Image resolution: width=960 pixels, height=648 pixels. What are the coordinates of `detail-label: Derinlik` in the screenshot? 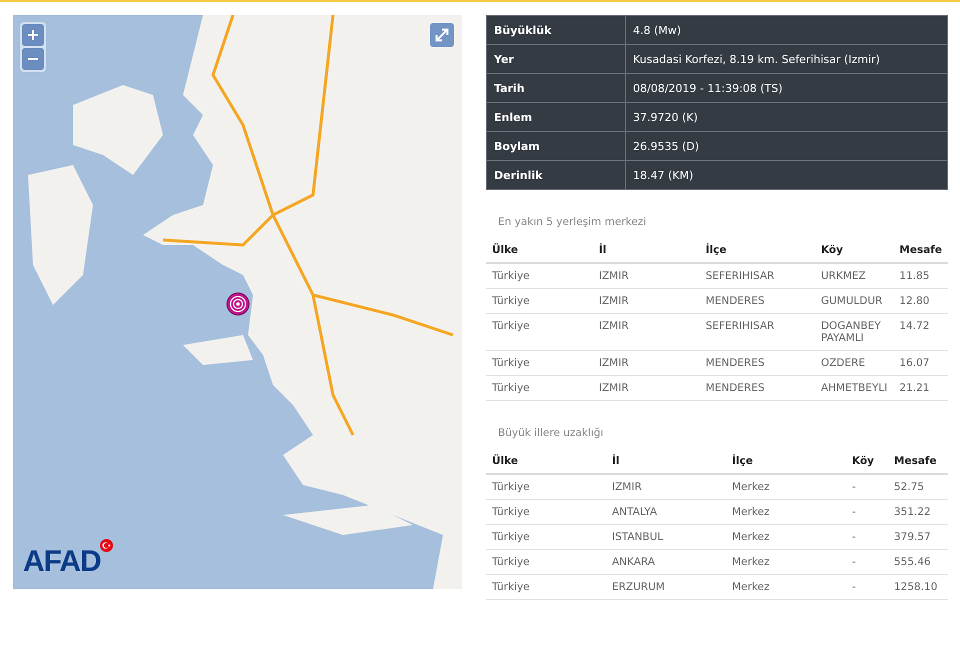 It's located at (556, 175).